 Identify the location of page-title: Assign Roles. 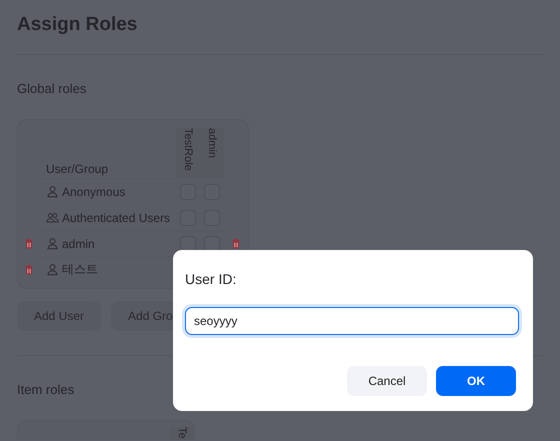
(77, 24).